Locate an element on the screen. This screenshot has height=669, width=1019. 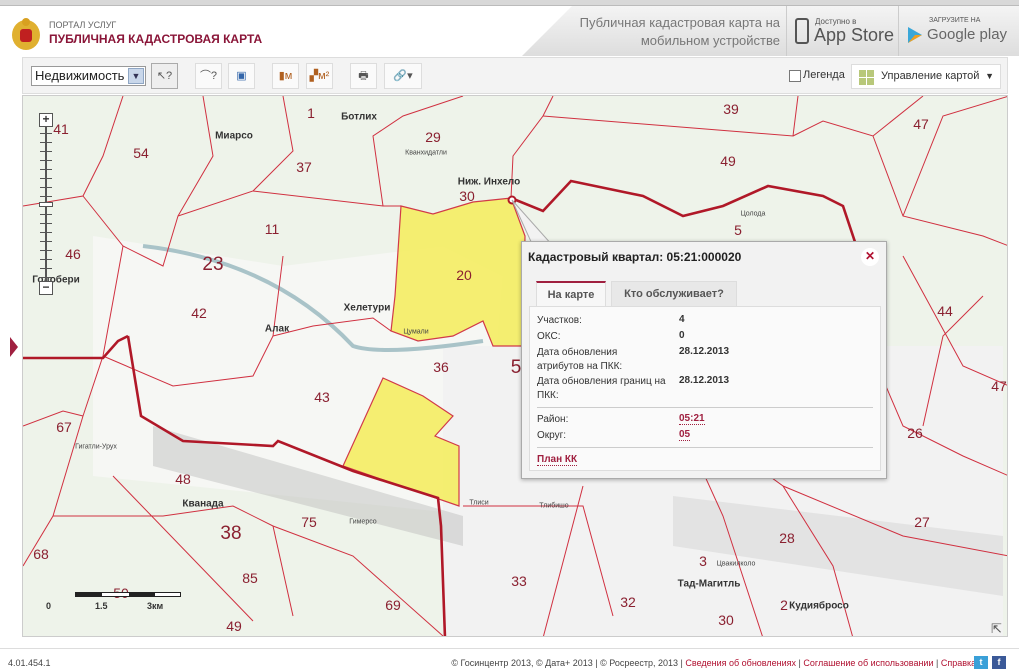
map-label: Ботлих is located at coordinates (359, 117).